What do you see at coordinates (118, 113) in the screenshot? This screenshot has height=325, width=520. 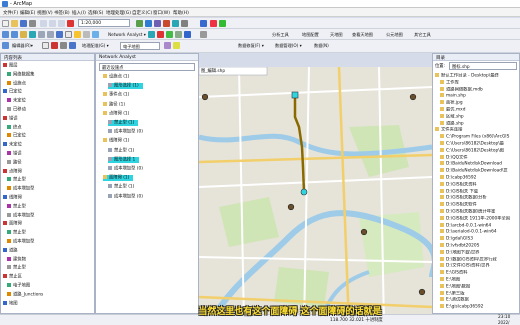 I see `na-class-row: 点障碍 (1)` at bounding box center [118, 113].